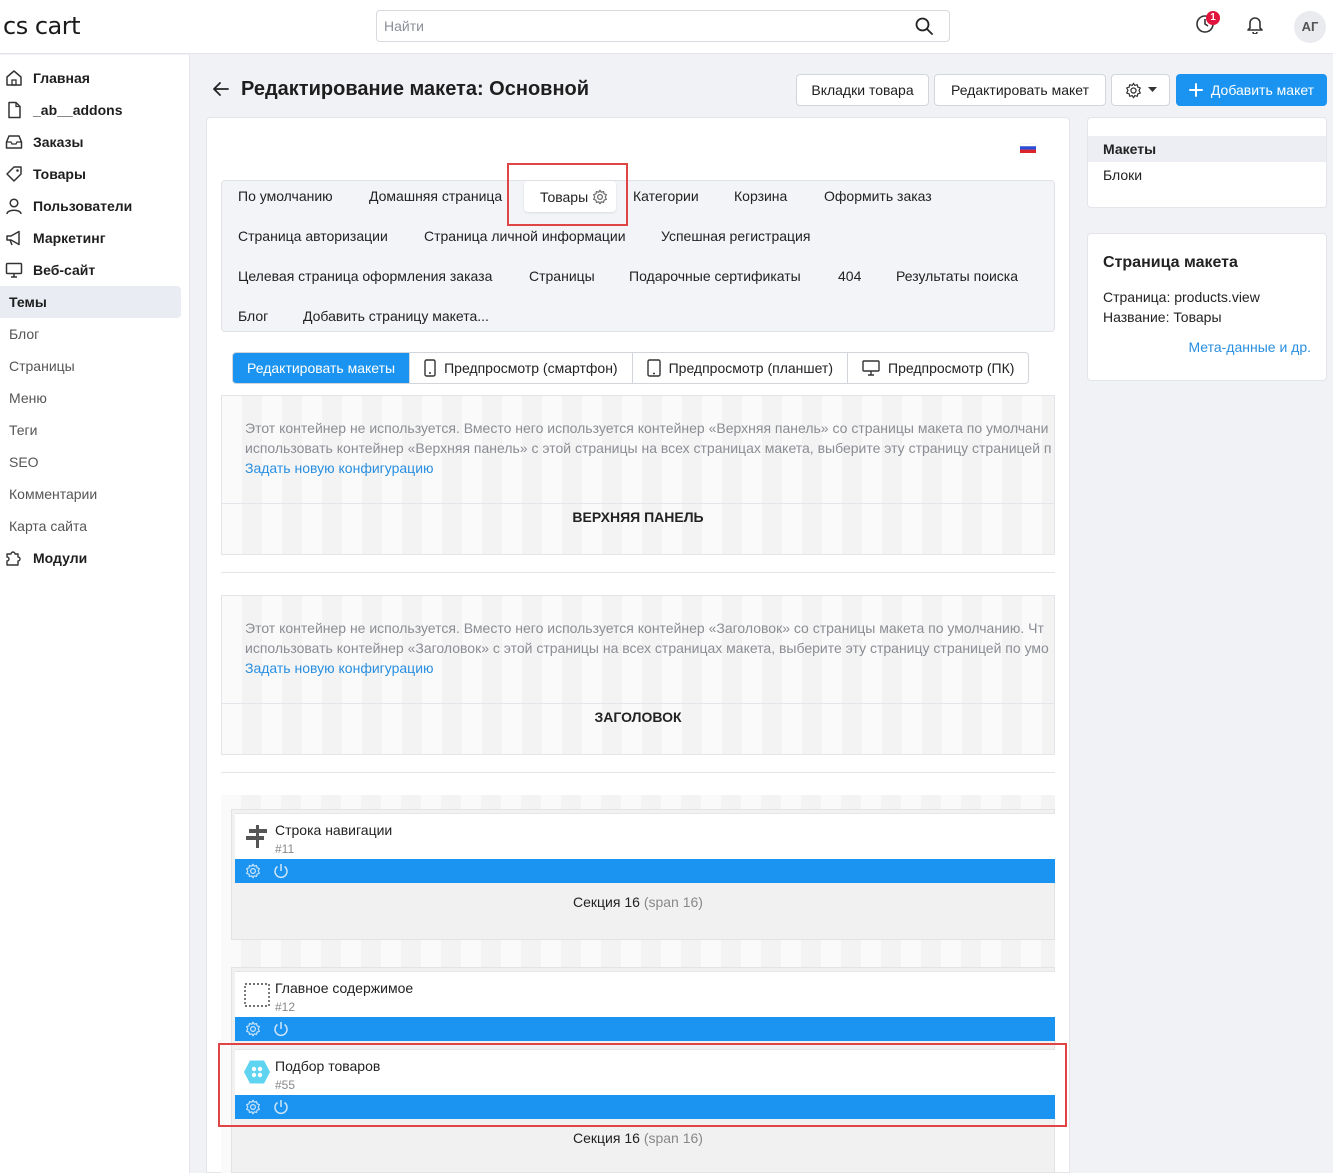 The width and height of the screenshot is (1333, 1173). Describe the element at coordinates (924, 27) in the screenshot. I see `search-icon` at that location.